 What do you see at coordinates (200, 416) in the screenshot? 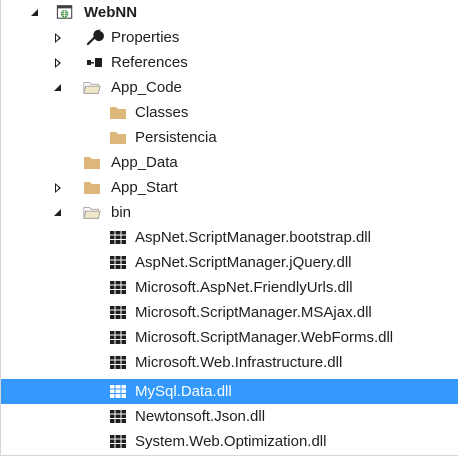
I see `dll-file-label: Newtonsoft.Json.dll` at bounding box center [200, 416].